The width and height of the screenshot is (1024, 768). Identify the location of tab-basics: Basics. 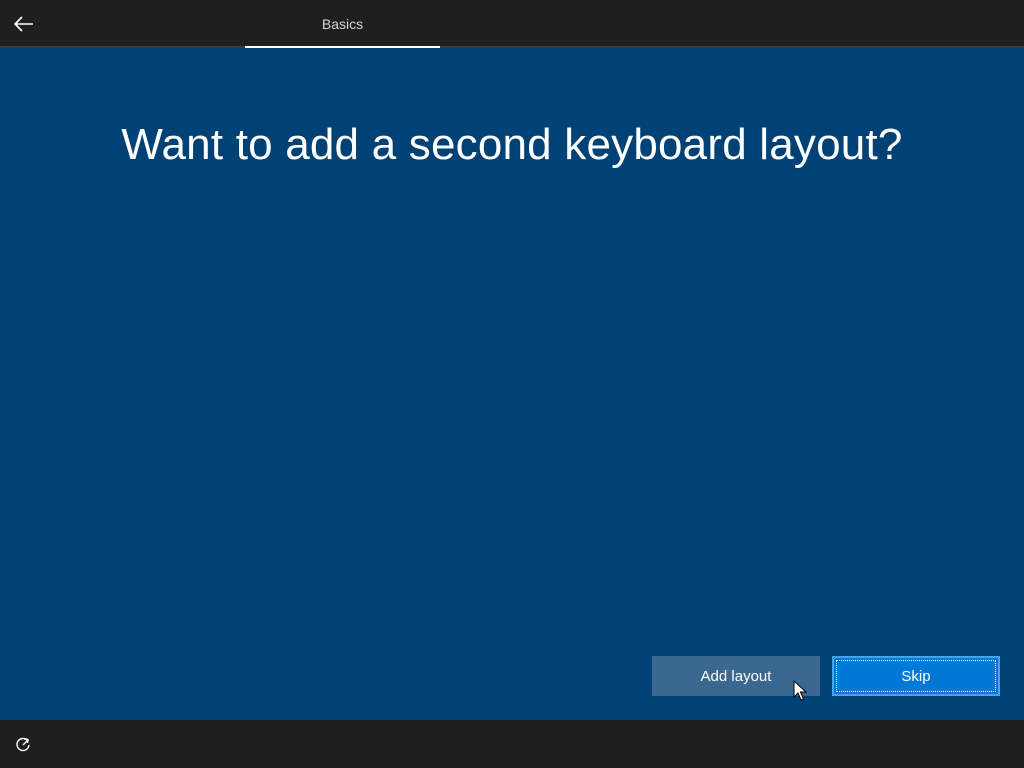
(342, 24).